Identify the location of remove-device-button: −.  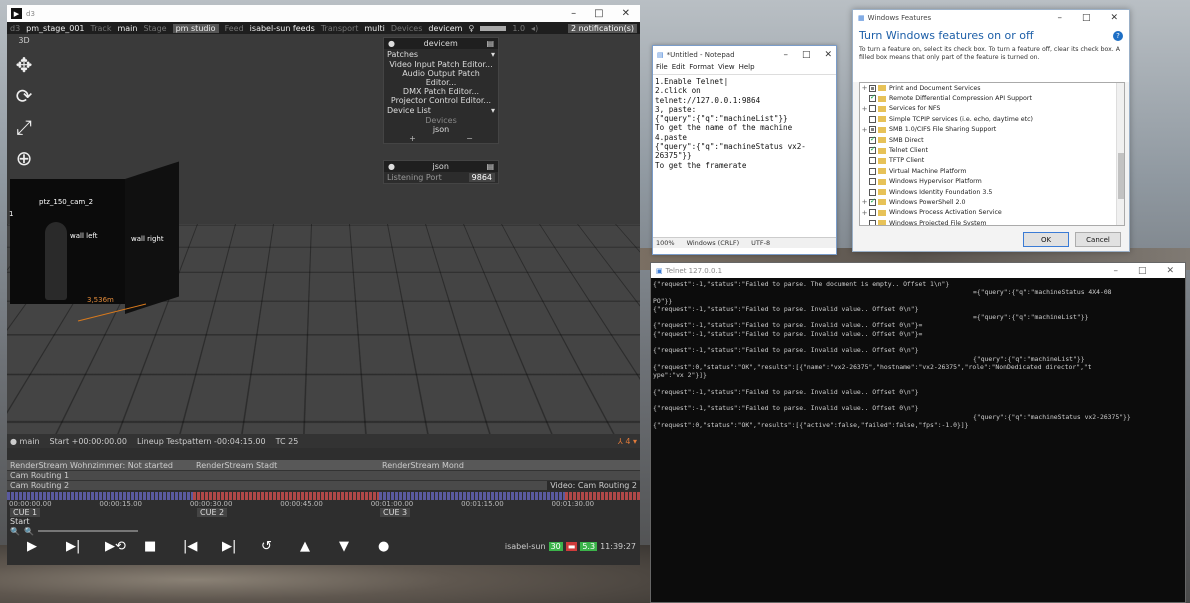
(469, 138).